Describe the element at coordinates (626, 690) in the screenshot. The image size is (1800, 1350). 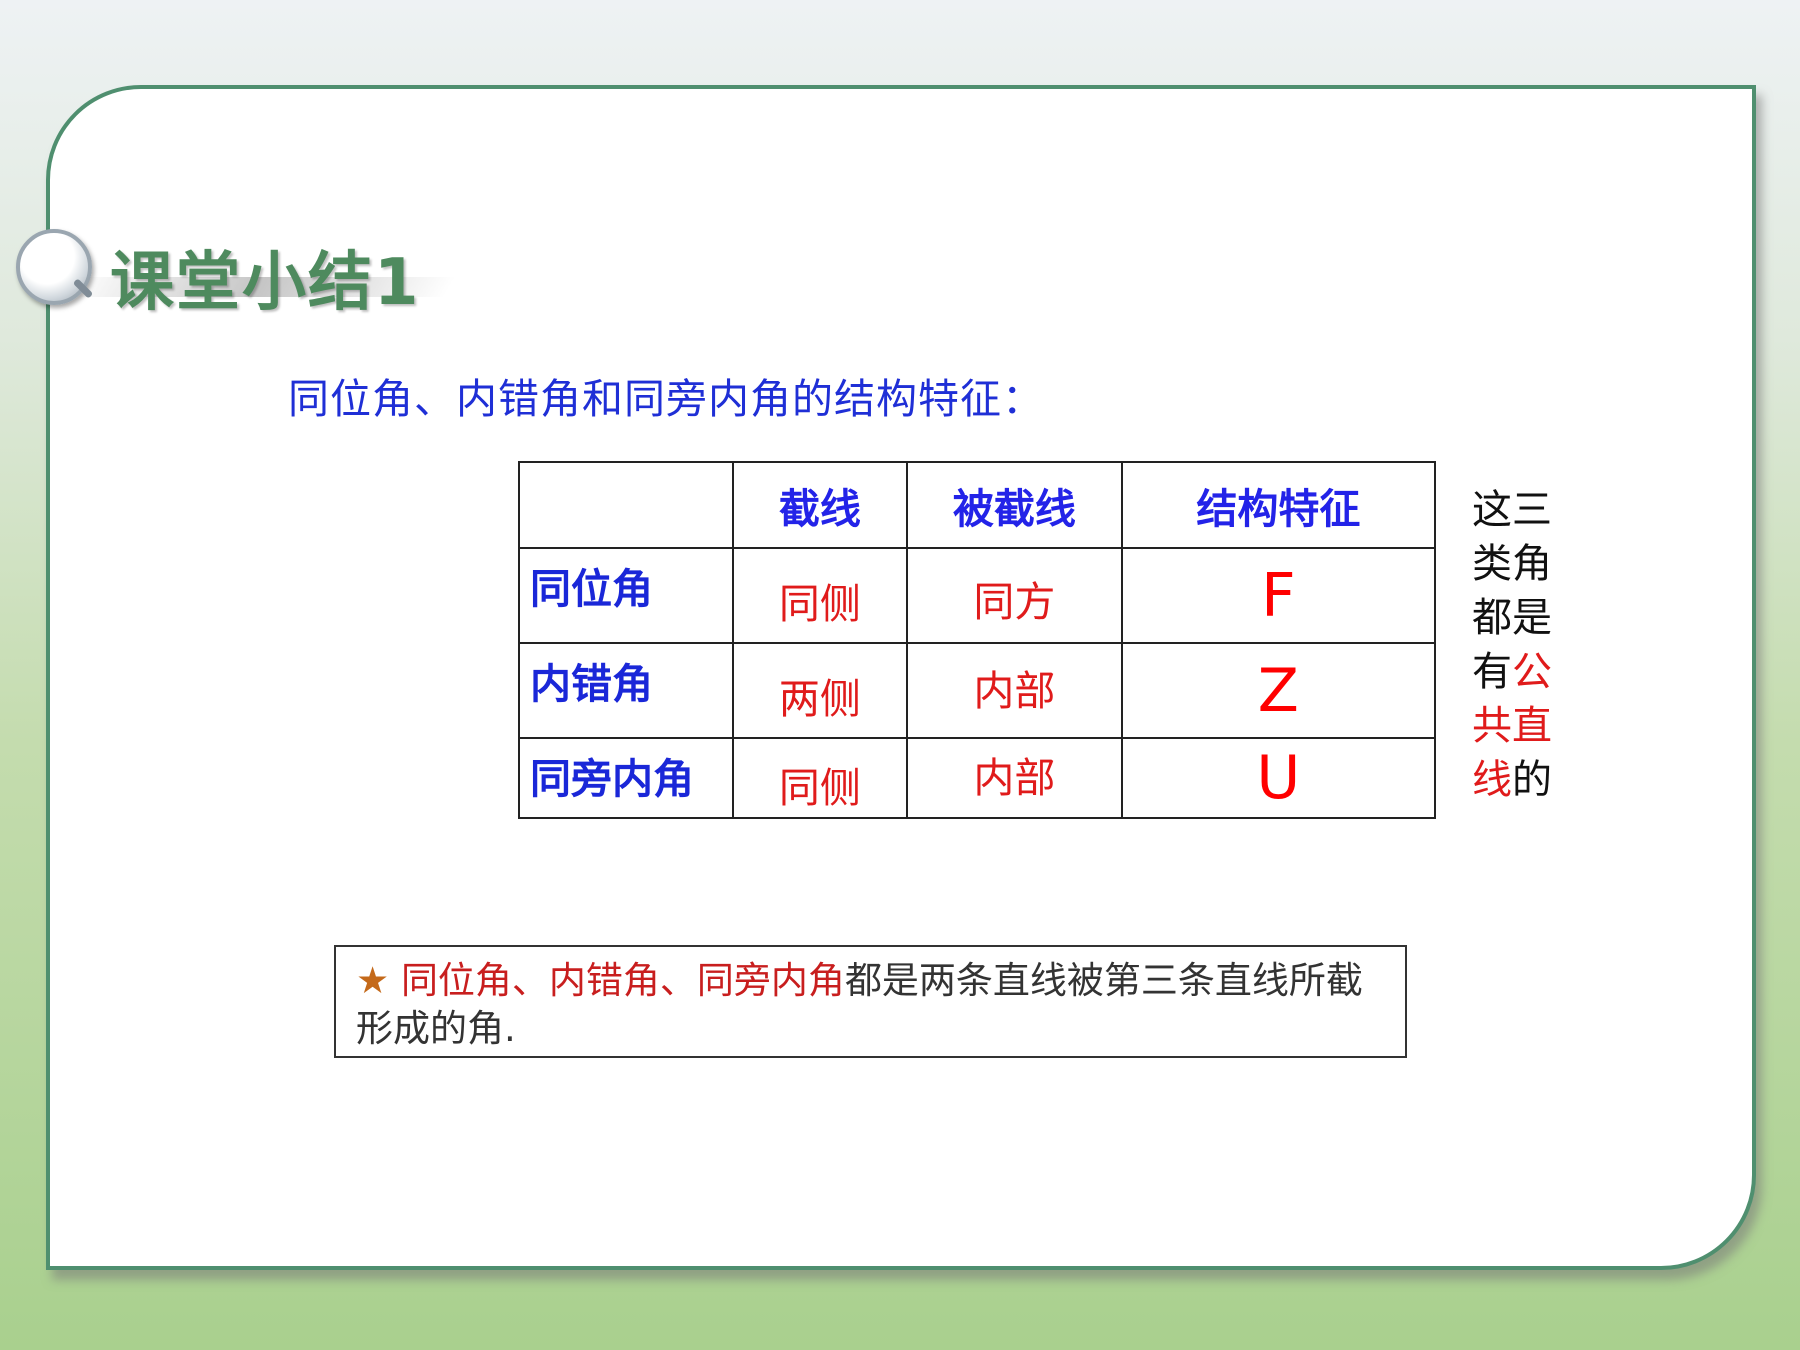
I see `row-label-alternate: 内错角` at that location.